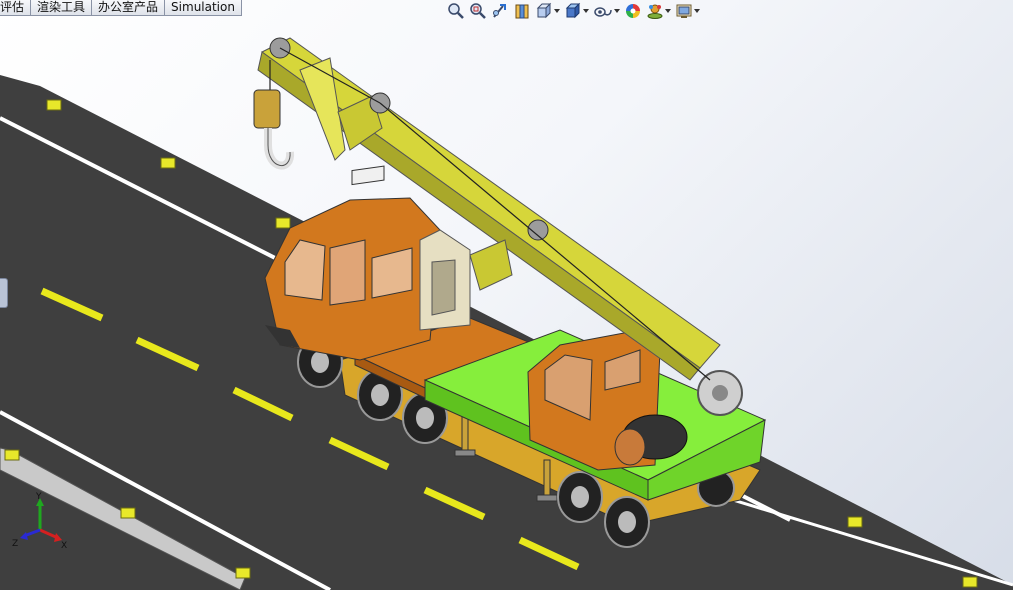 This screenshot has width=1013, height=590. Describe the element at coordinates (4, 293) in the screenshot. I see `task-pane-collapse-handle` at that location.